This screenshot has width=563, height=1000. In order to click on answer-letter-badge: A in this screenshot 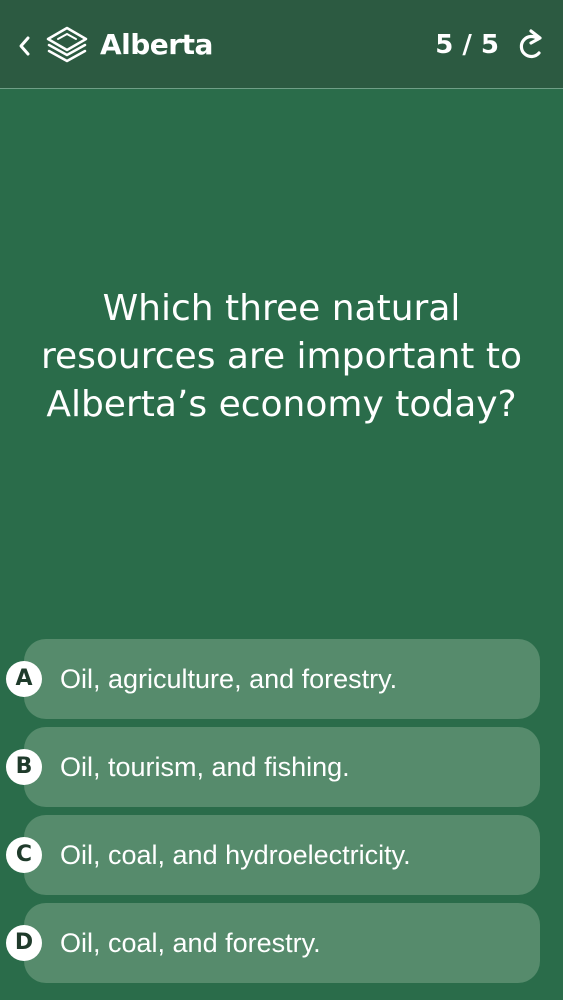, I will do `click(24, 679)`.